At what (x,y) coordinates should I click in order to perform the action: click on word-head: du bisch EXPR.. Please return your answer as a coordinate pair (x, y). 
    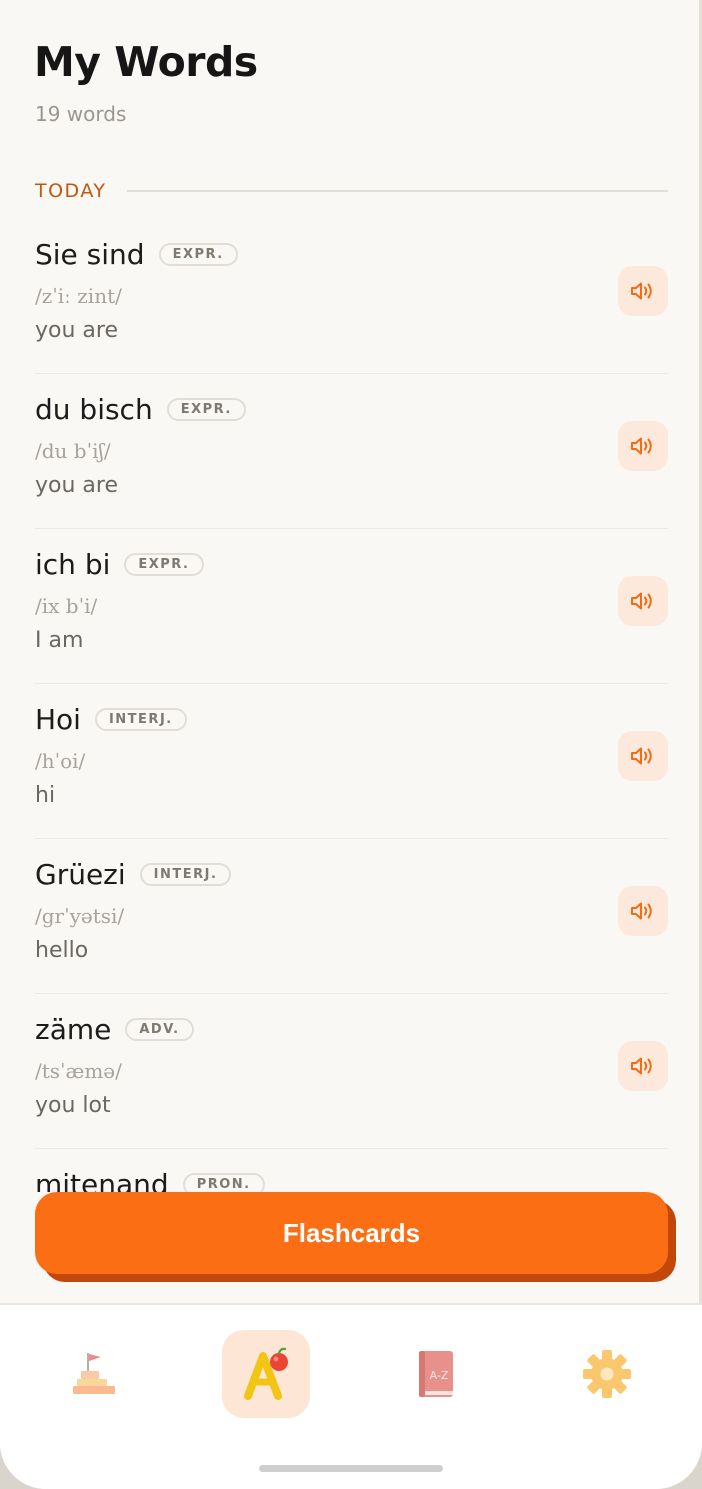
    Looking at the image, I should click on (140, 409).